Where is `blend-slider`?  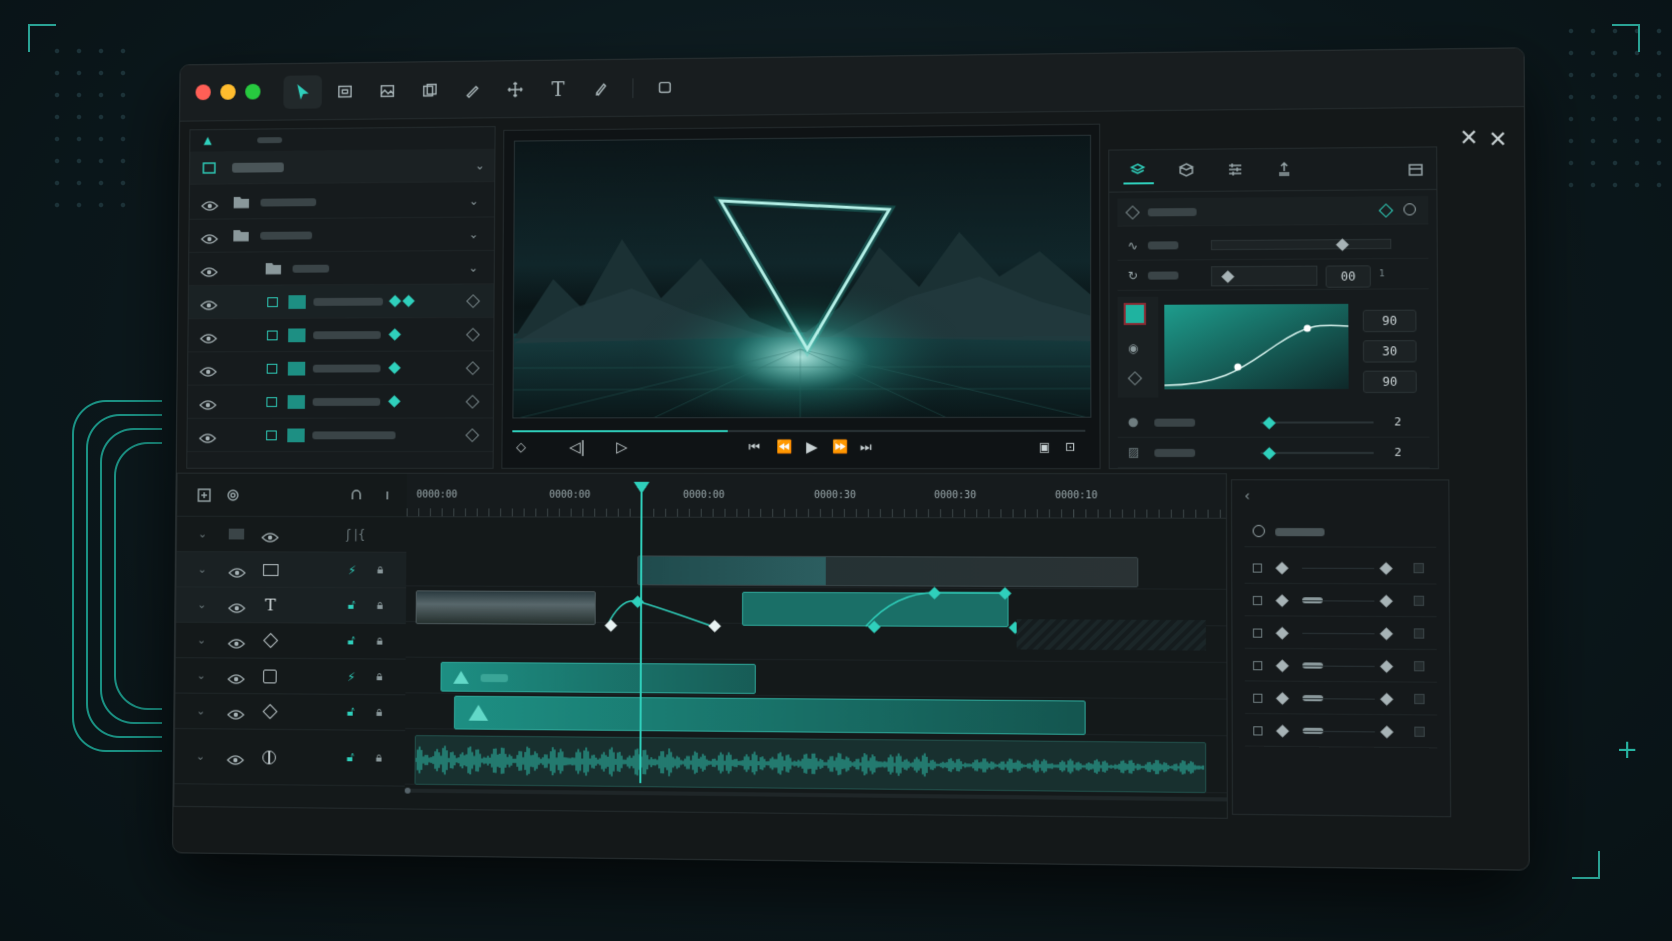
blend-slider is located at coordinates (1317, 452).